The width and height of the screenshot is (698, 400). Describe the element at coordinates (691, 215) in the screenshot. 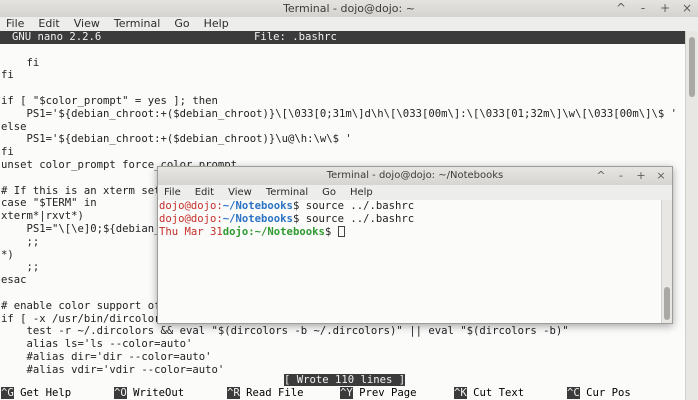

I see `back-scrollbar` at that location.